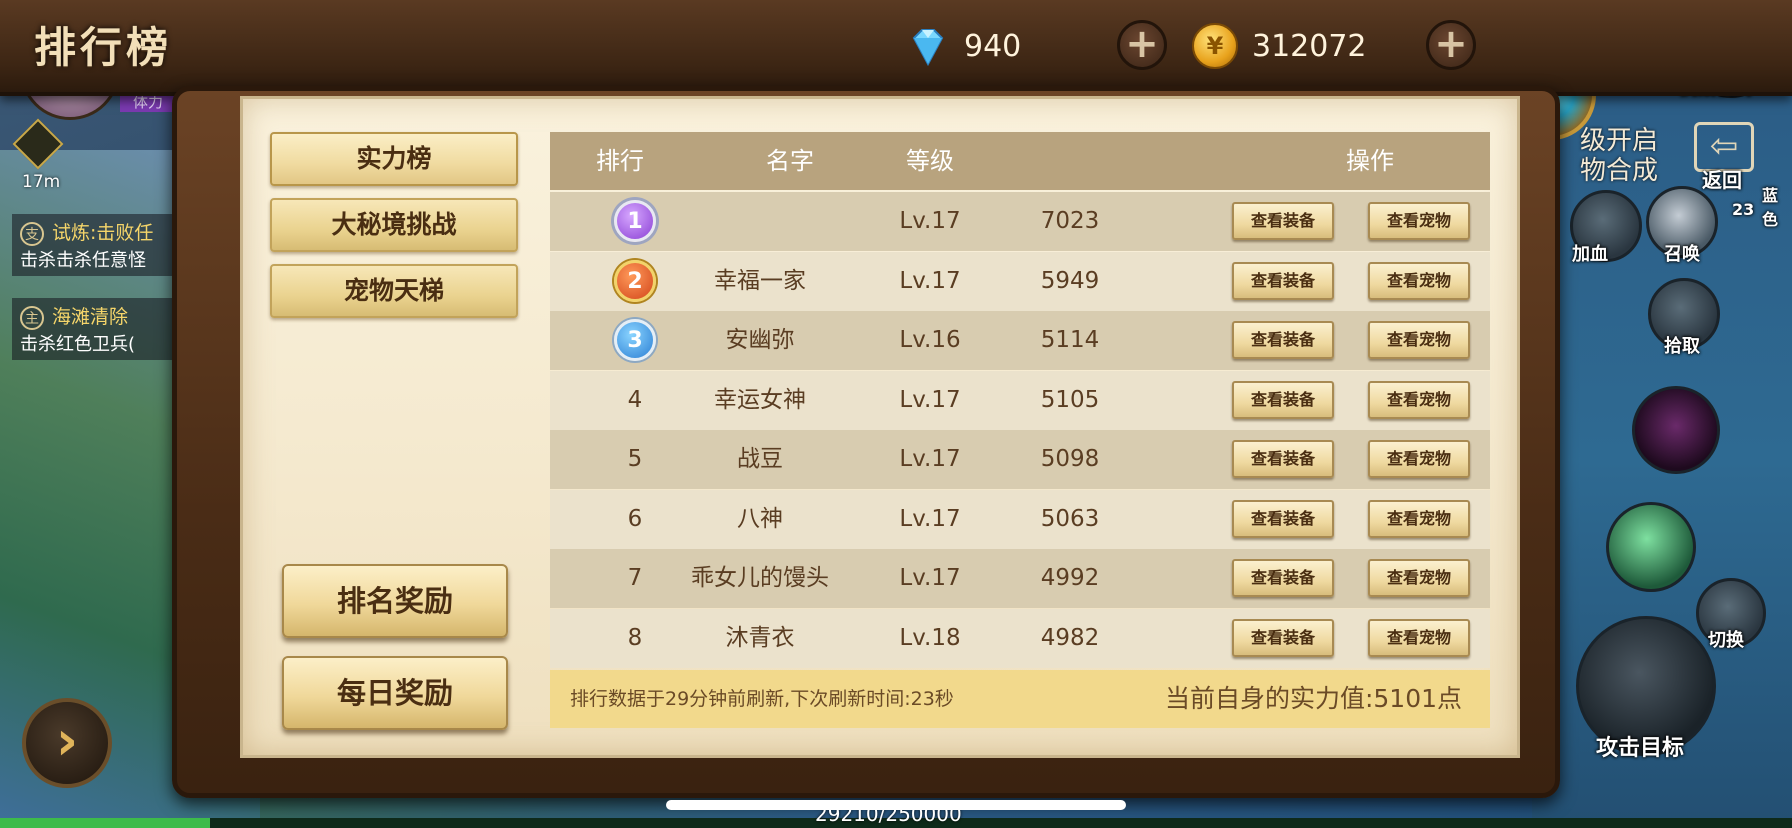 Image resolution: width=1792 pixels, height=828 pixels. Describe the element at coordinates (635, 340) in the screenshot. I see `rank-medal-icon: 3` at that location.